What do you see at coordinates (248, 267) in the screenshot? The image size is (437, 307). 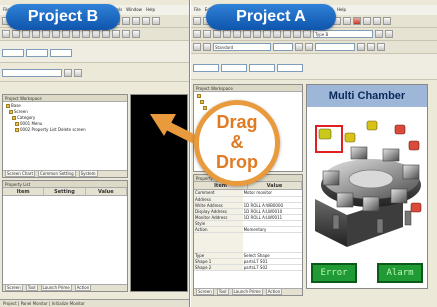 I see `table-row: Shape 2 partsL7 S02` at bounding box center [248, 267].